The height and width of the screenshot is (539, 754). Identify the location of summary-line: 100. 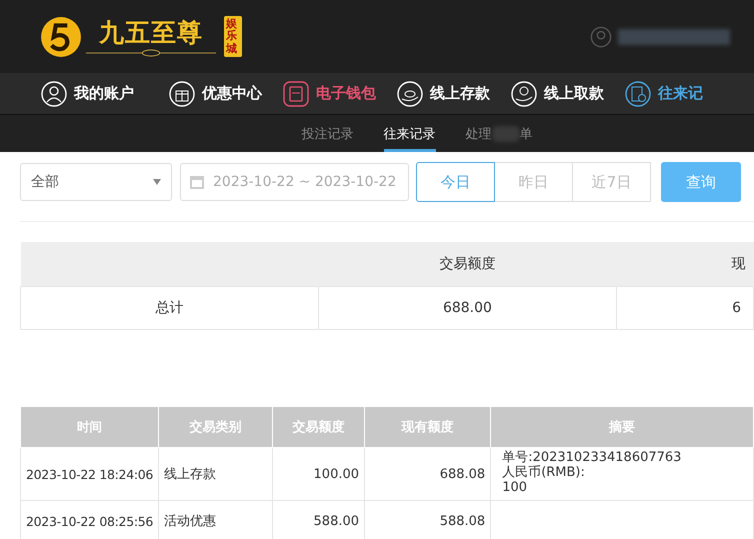
(515, 487).